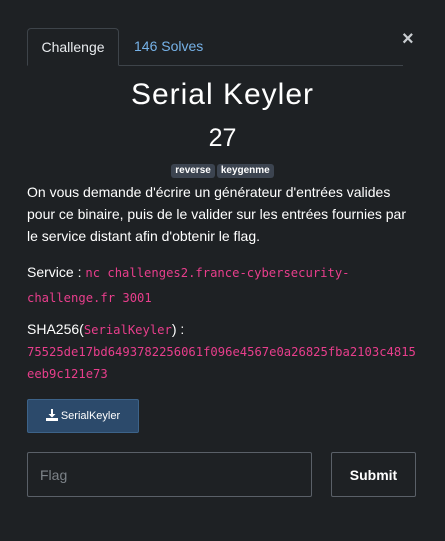 Image resolution: width=445 pixels, height=541 pixels. I want to click on tab-solves: 146 Solves, so click(168, 46).